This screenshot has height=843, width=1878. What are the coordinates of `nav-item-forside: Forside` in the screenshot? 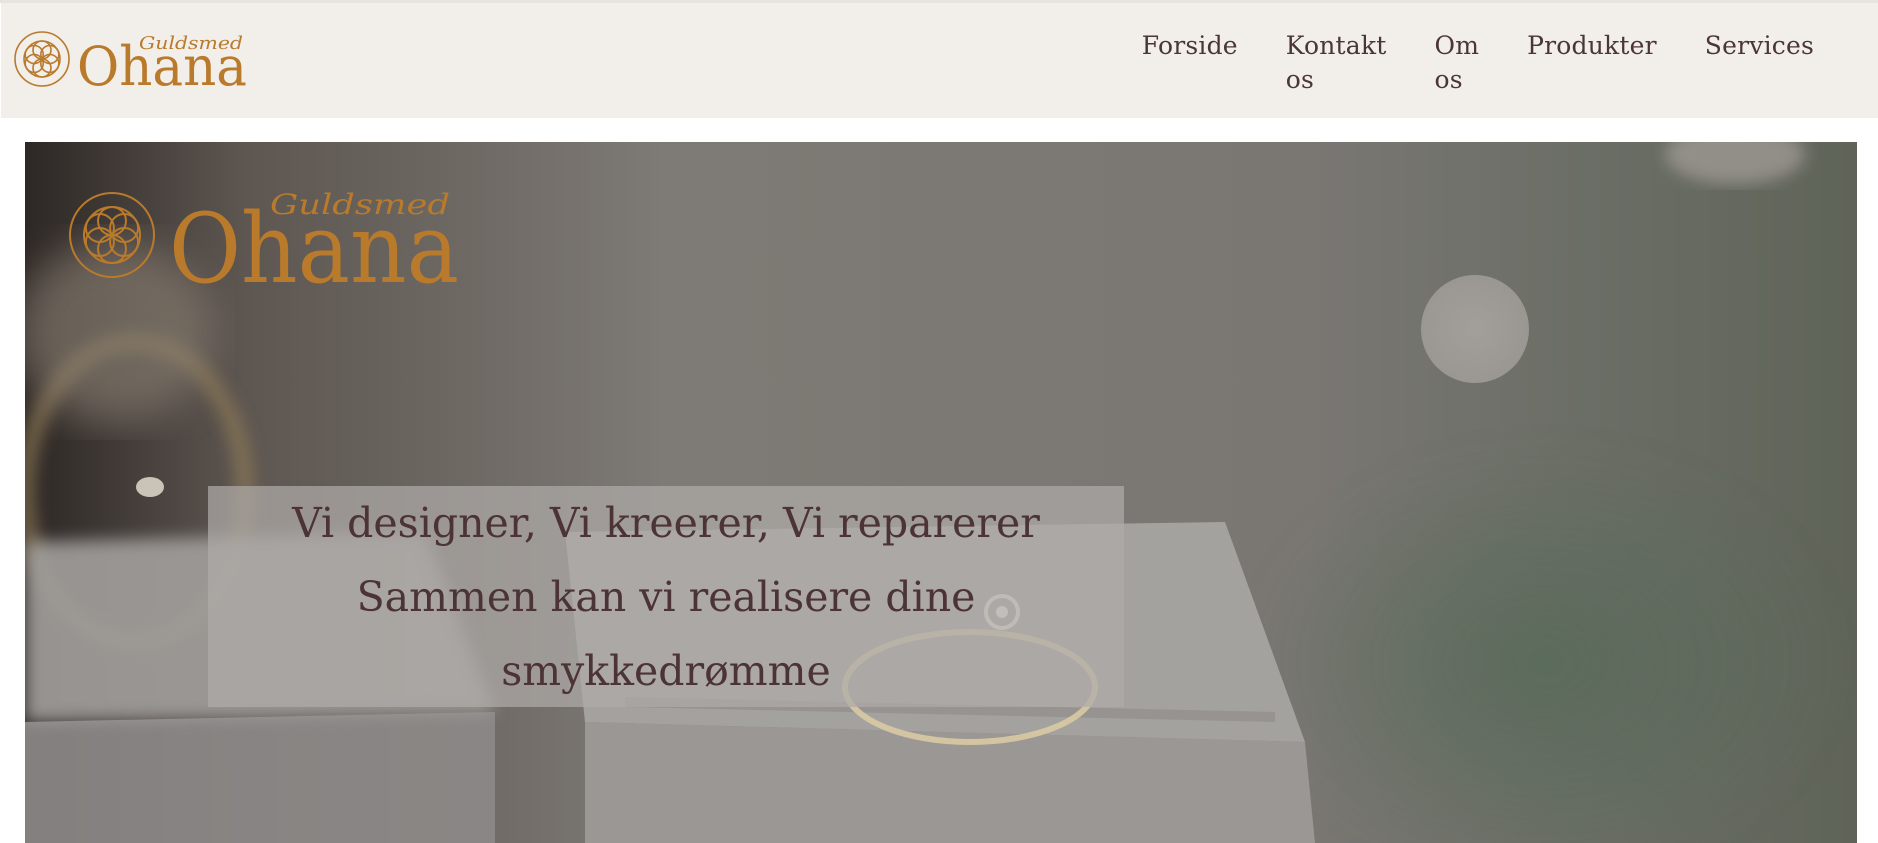 It's located at (1190, 63).